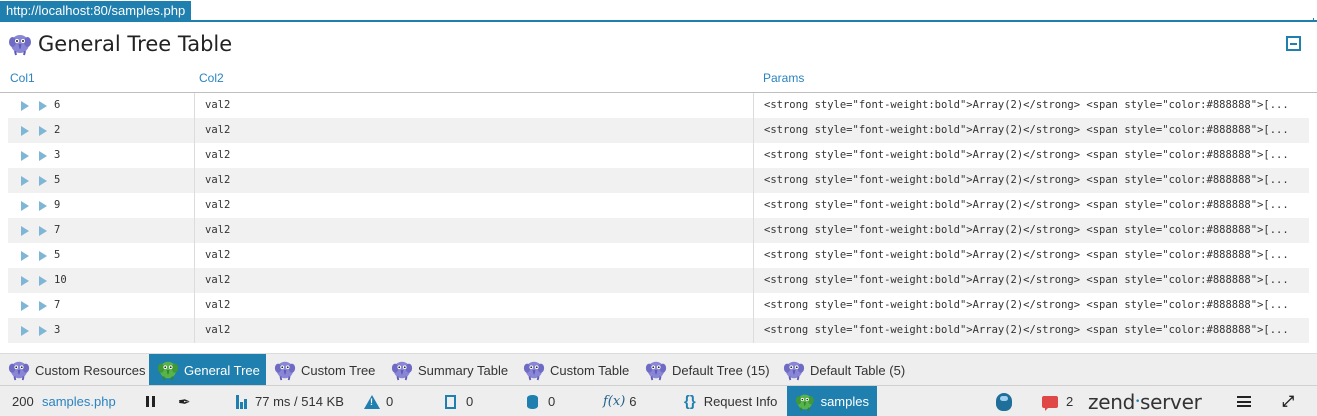  Describe the element at coordinates (372, 401) in the screenshot. I see `warning-icon` at that location.